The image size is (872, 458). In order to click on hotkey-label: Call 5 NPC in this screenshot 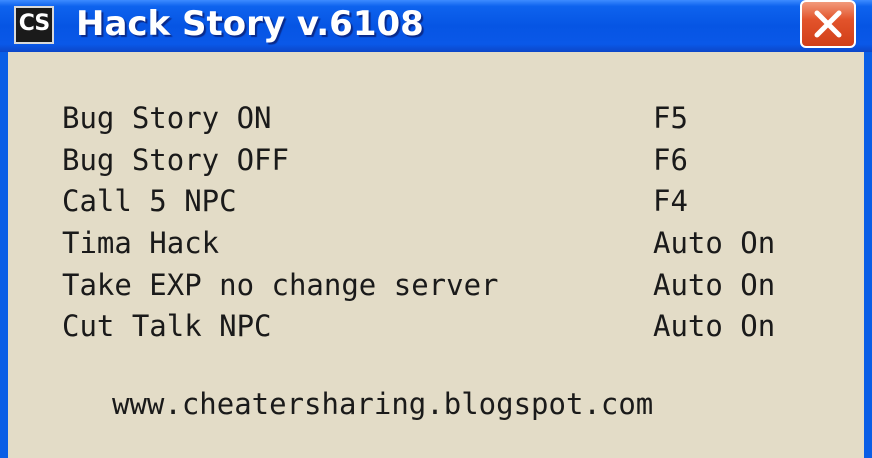, I will do `click(149, 201)`.